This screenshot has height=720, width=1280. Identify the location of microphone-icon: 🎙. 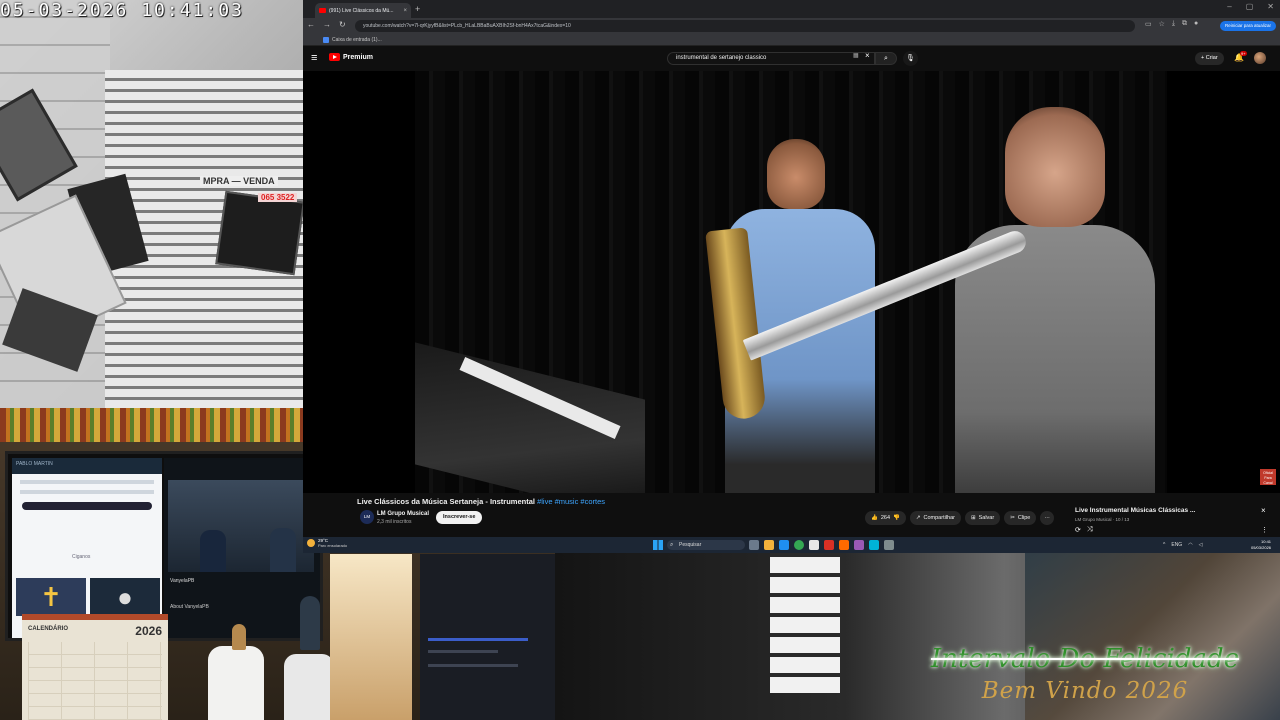
(910, 58).